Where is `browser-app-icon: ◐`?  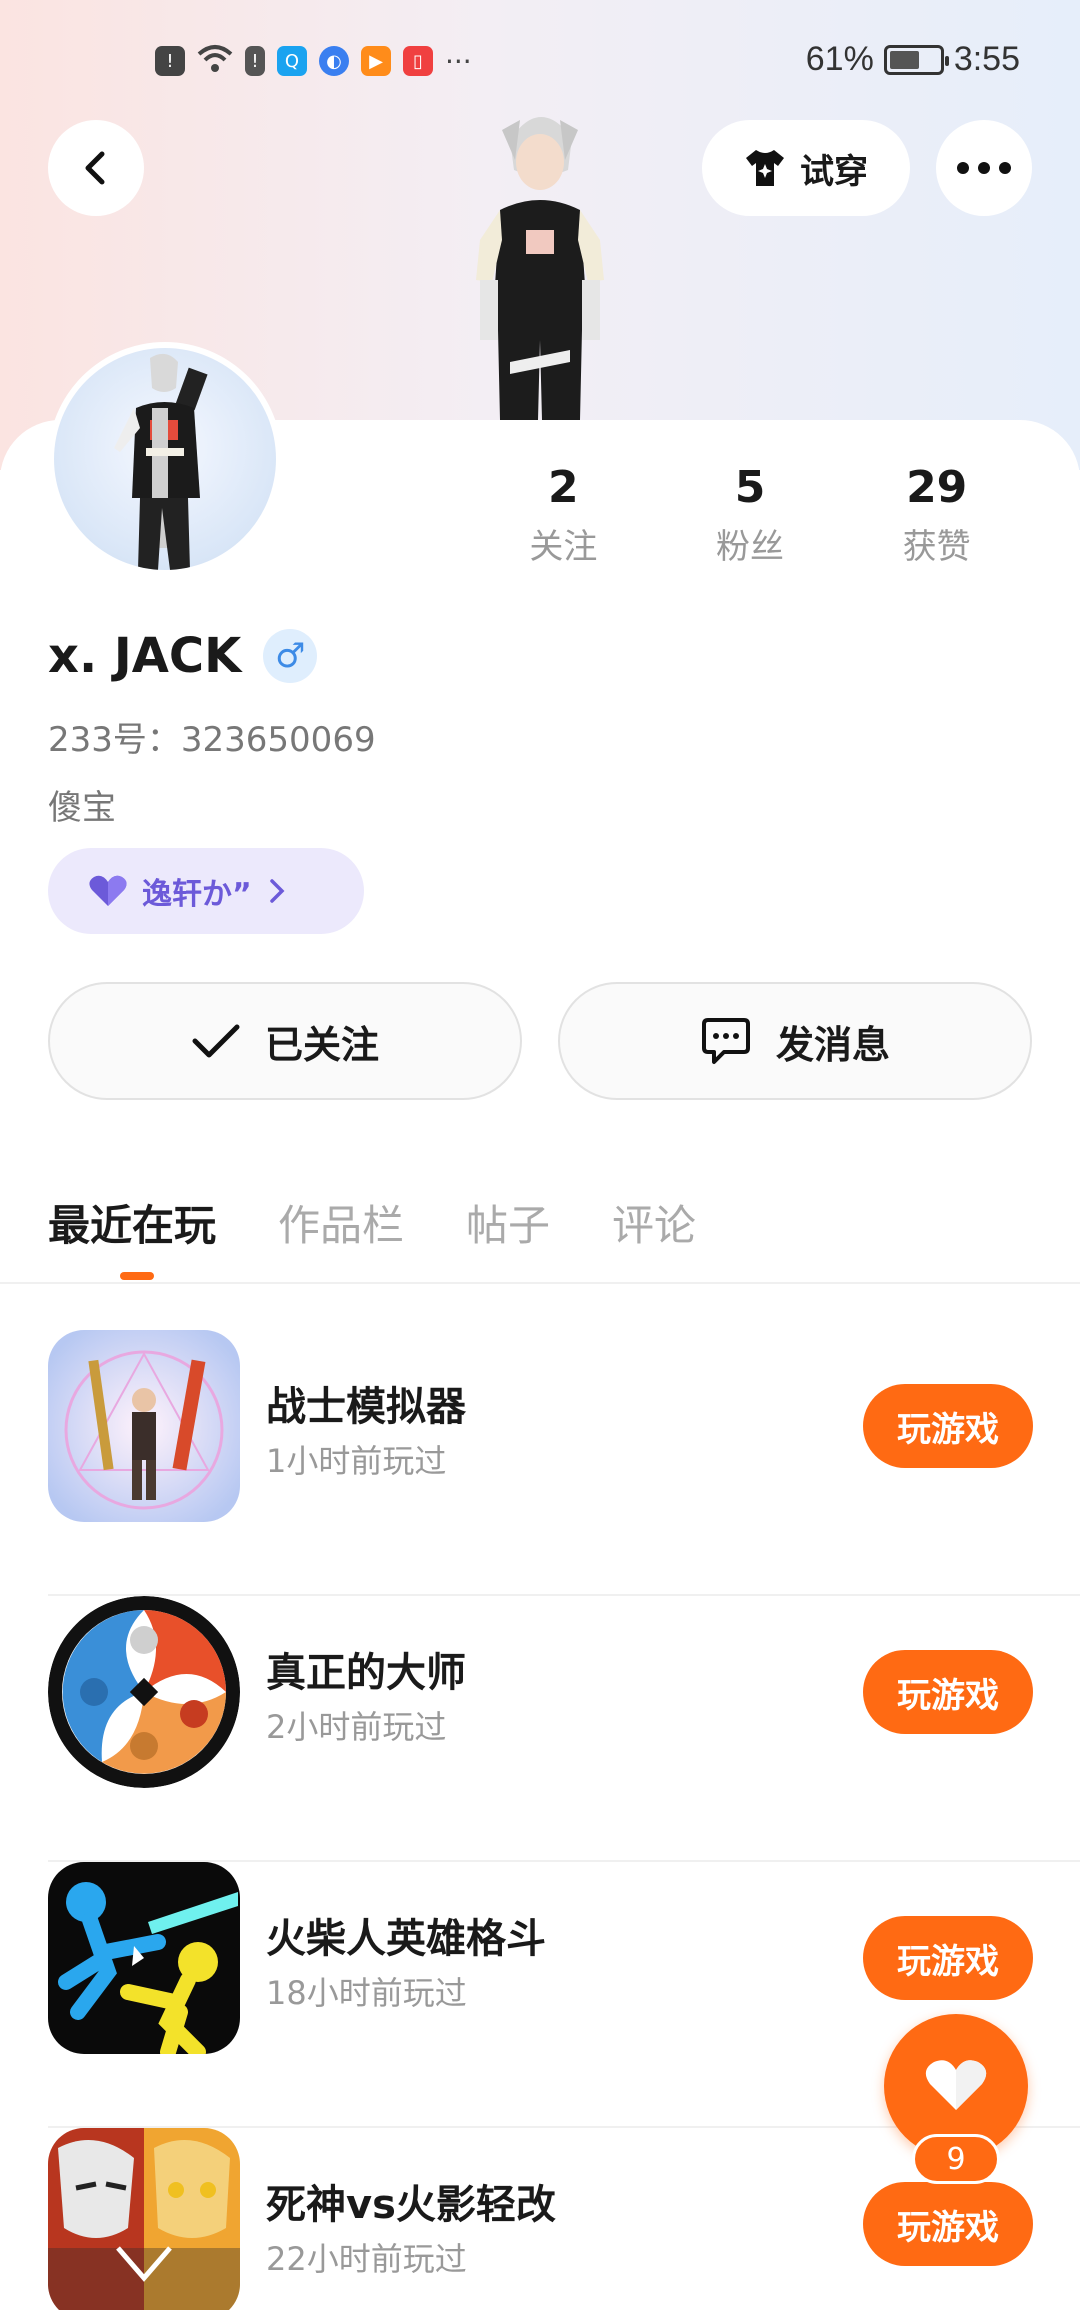 browser-app-icon: ◐ is located at coordinates (334, 61).